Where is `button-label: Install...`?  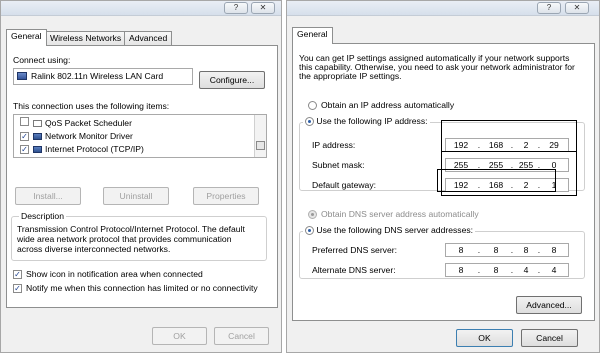
button-label: Install... is located at coordinates (48, 196).